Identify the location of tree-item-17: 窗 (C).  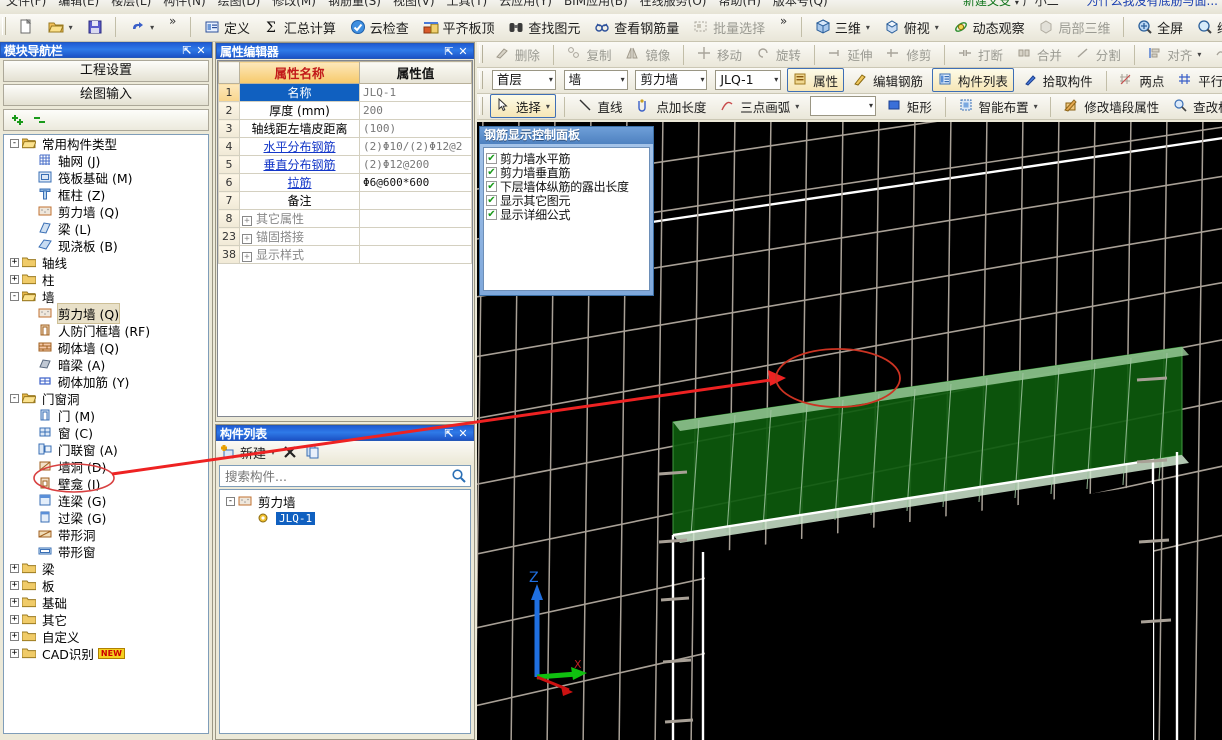
(106, 432).